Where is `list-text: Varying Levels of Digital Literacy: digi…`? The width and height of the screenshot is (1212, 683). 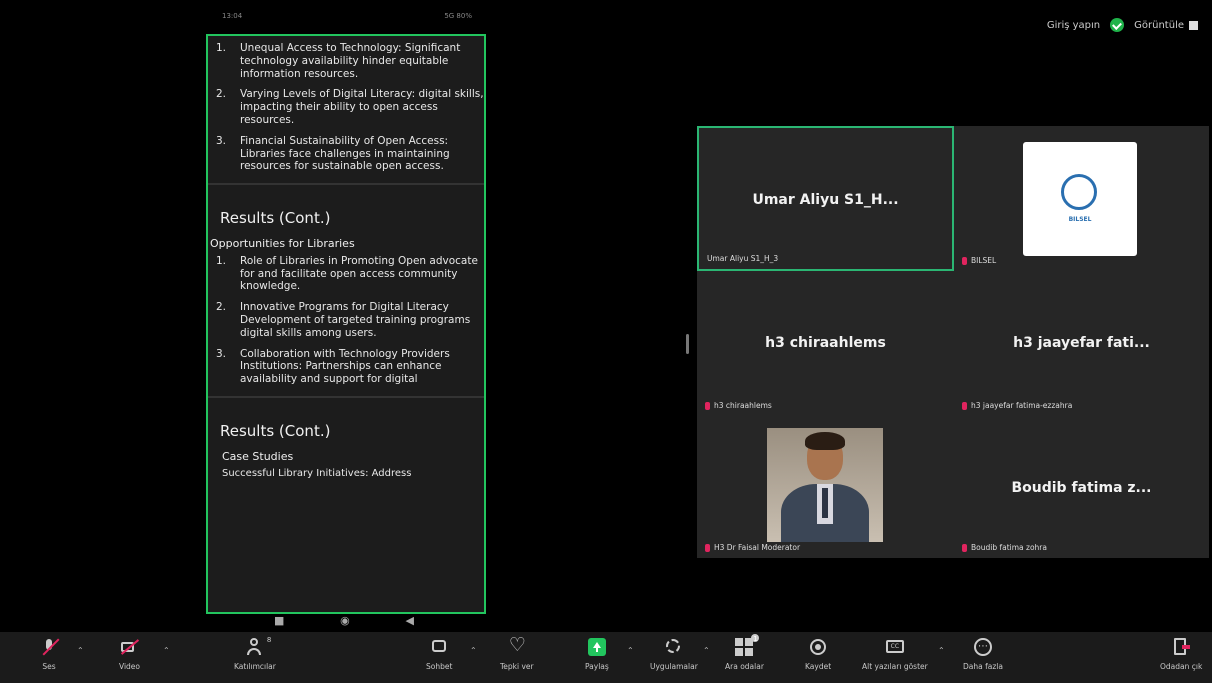 list-text: Varying Levels of Digital Literacy: digi… is located at coordinates (362, 107).